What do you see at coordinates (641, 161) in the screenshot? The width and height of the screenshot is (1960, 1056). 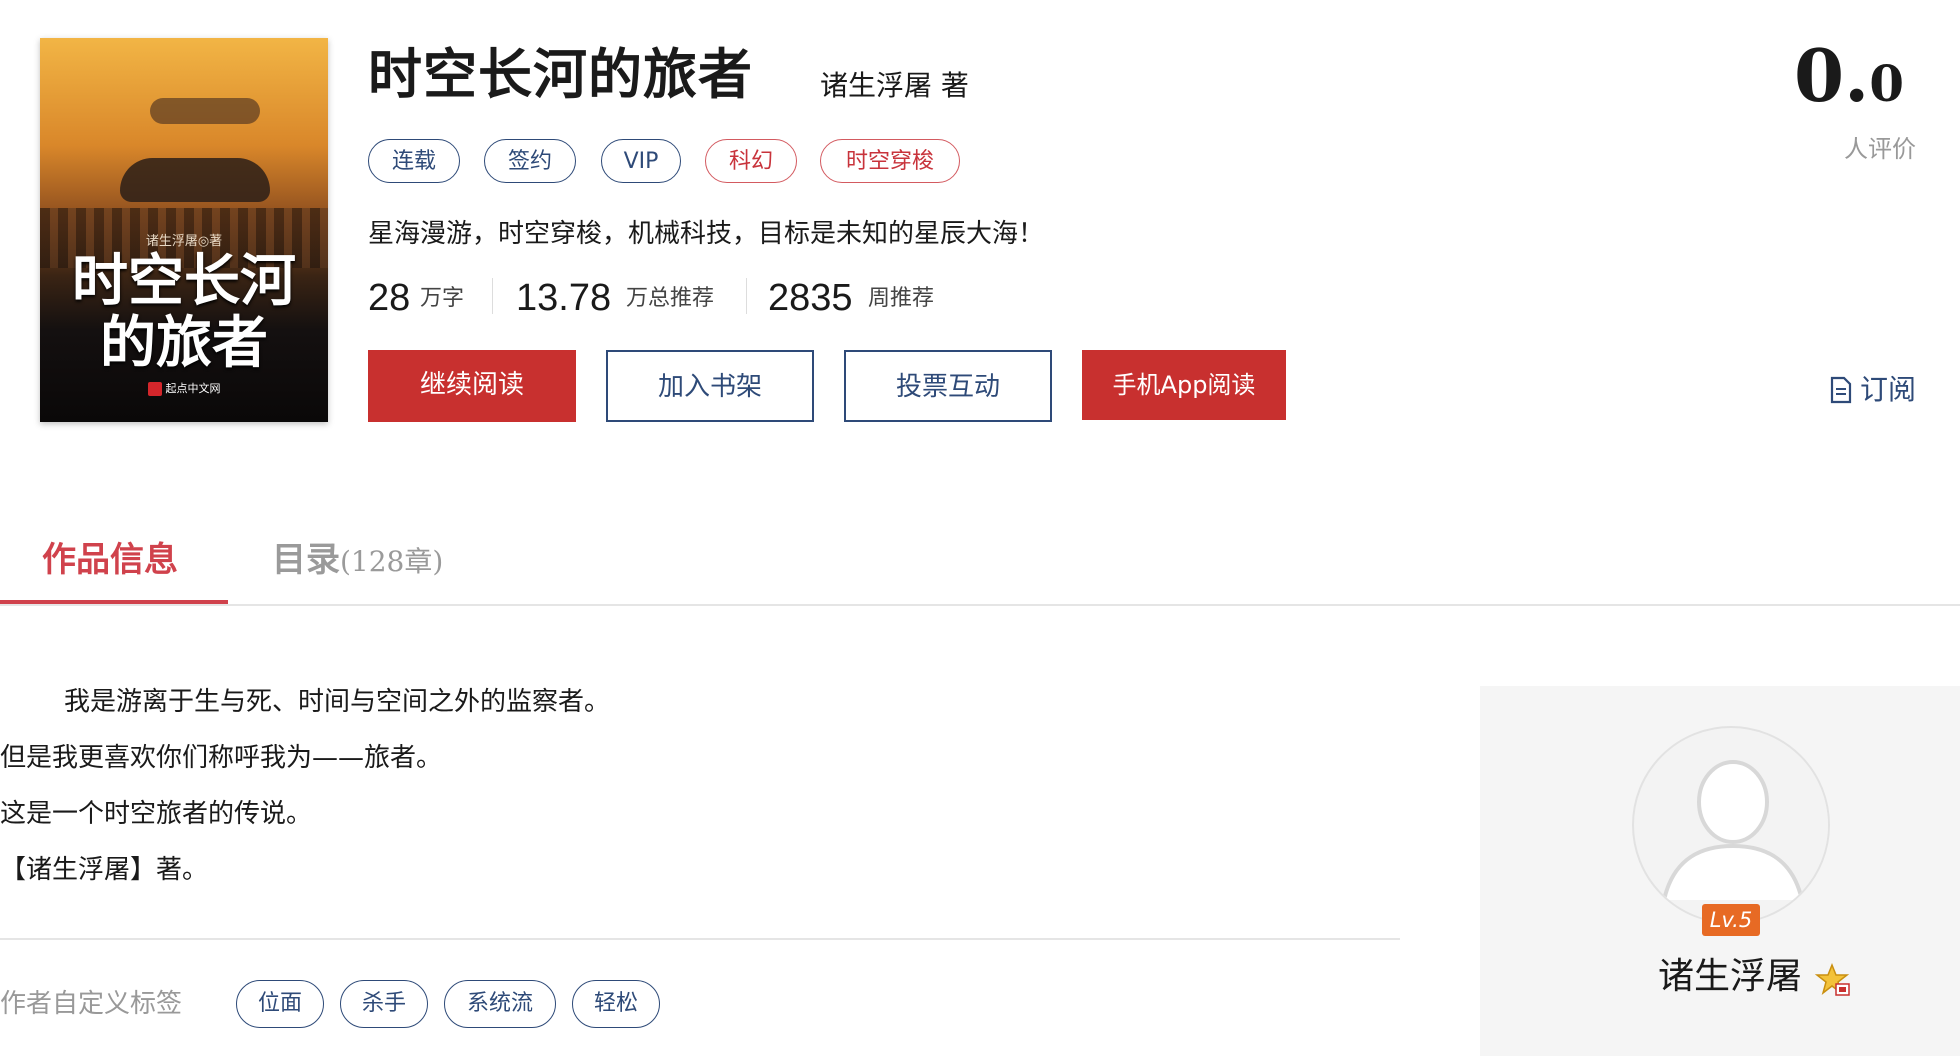 I see `tag-vip: VIP` at bounding box center [641, 161].